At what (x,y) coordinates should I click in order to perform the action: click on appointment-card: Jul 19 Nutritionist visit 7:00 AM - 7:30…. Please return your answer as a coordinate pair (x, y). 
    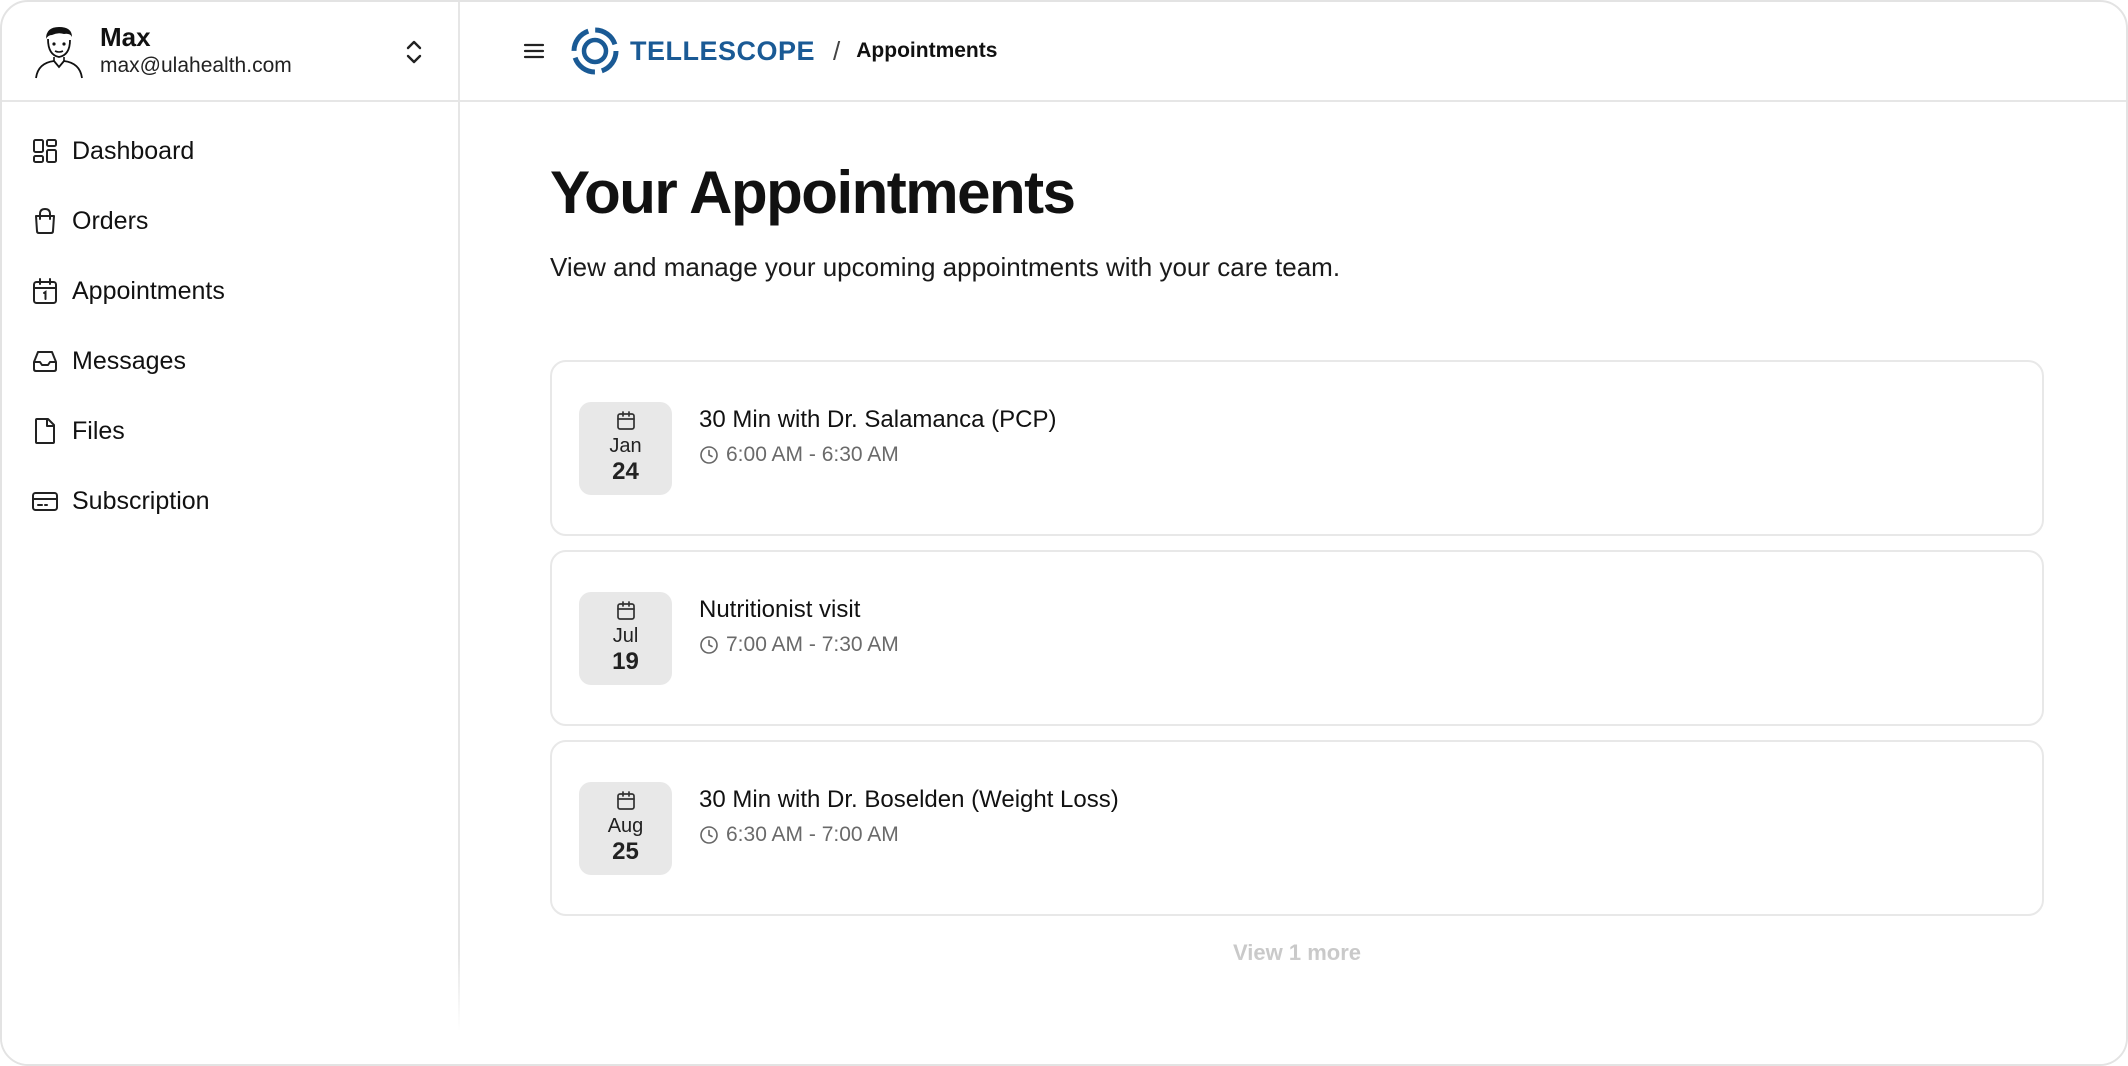
    Looking at the image, I should click on (1297, 638).